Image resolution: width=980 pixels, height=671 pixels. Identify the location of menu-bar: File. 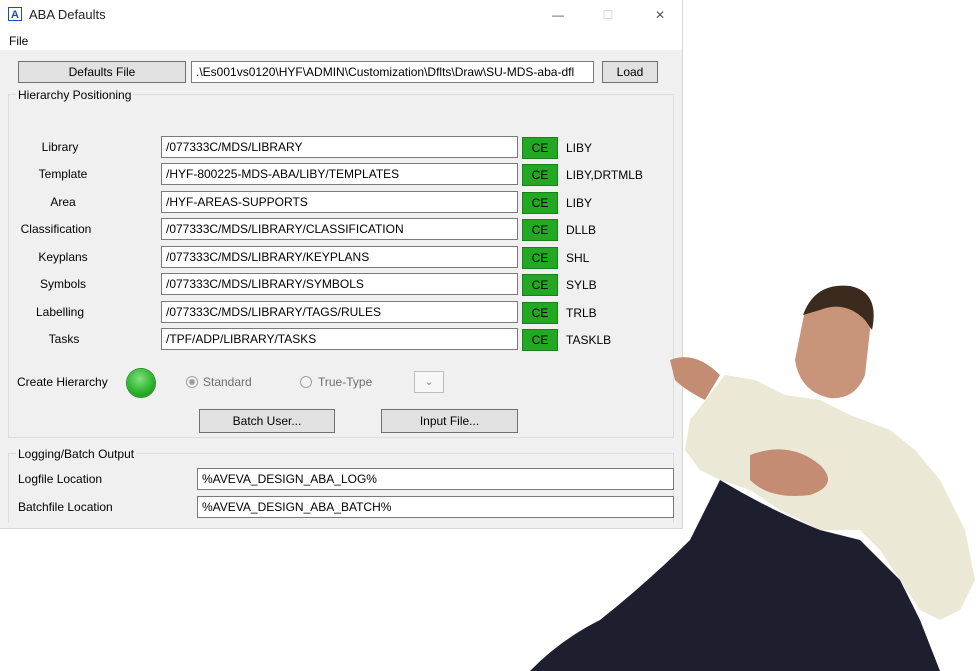
(341, 40).